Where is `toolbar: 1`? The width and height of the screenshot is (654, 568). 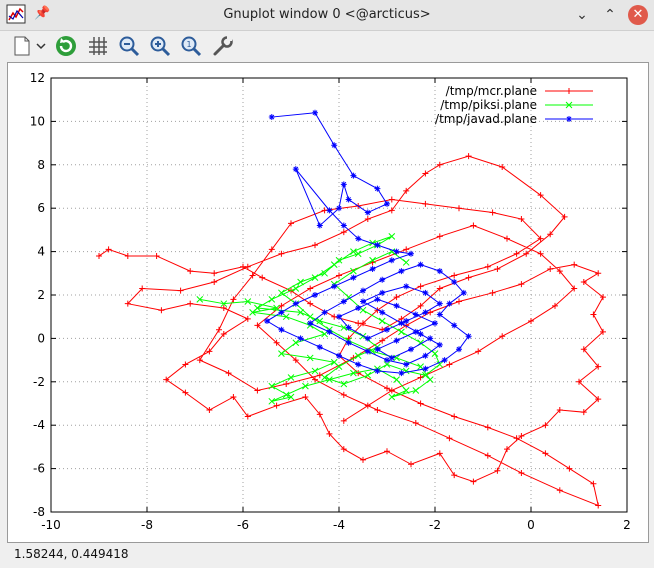
toolbar: 1 is located at coordinates (327, 45).